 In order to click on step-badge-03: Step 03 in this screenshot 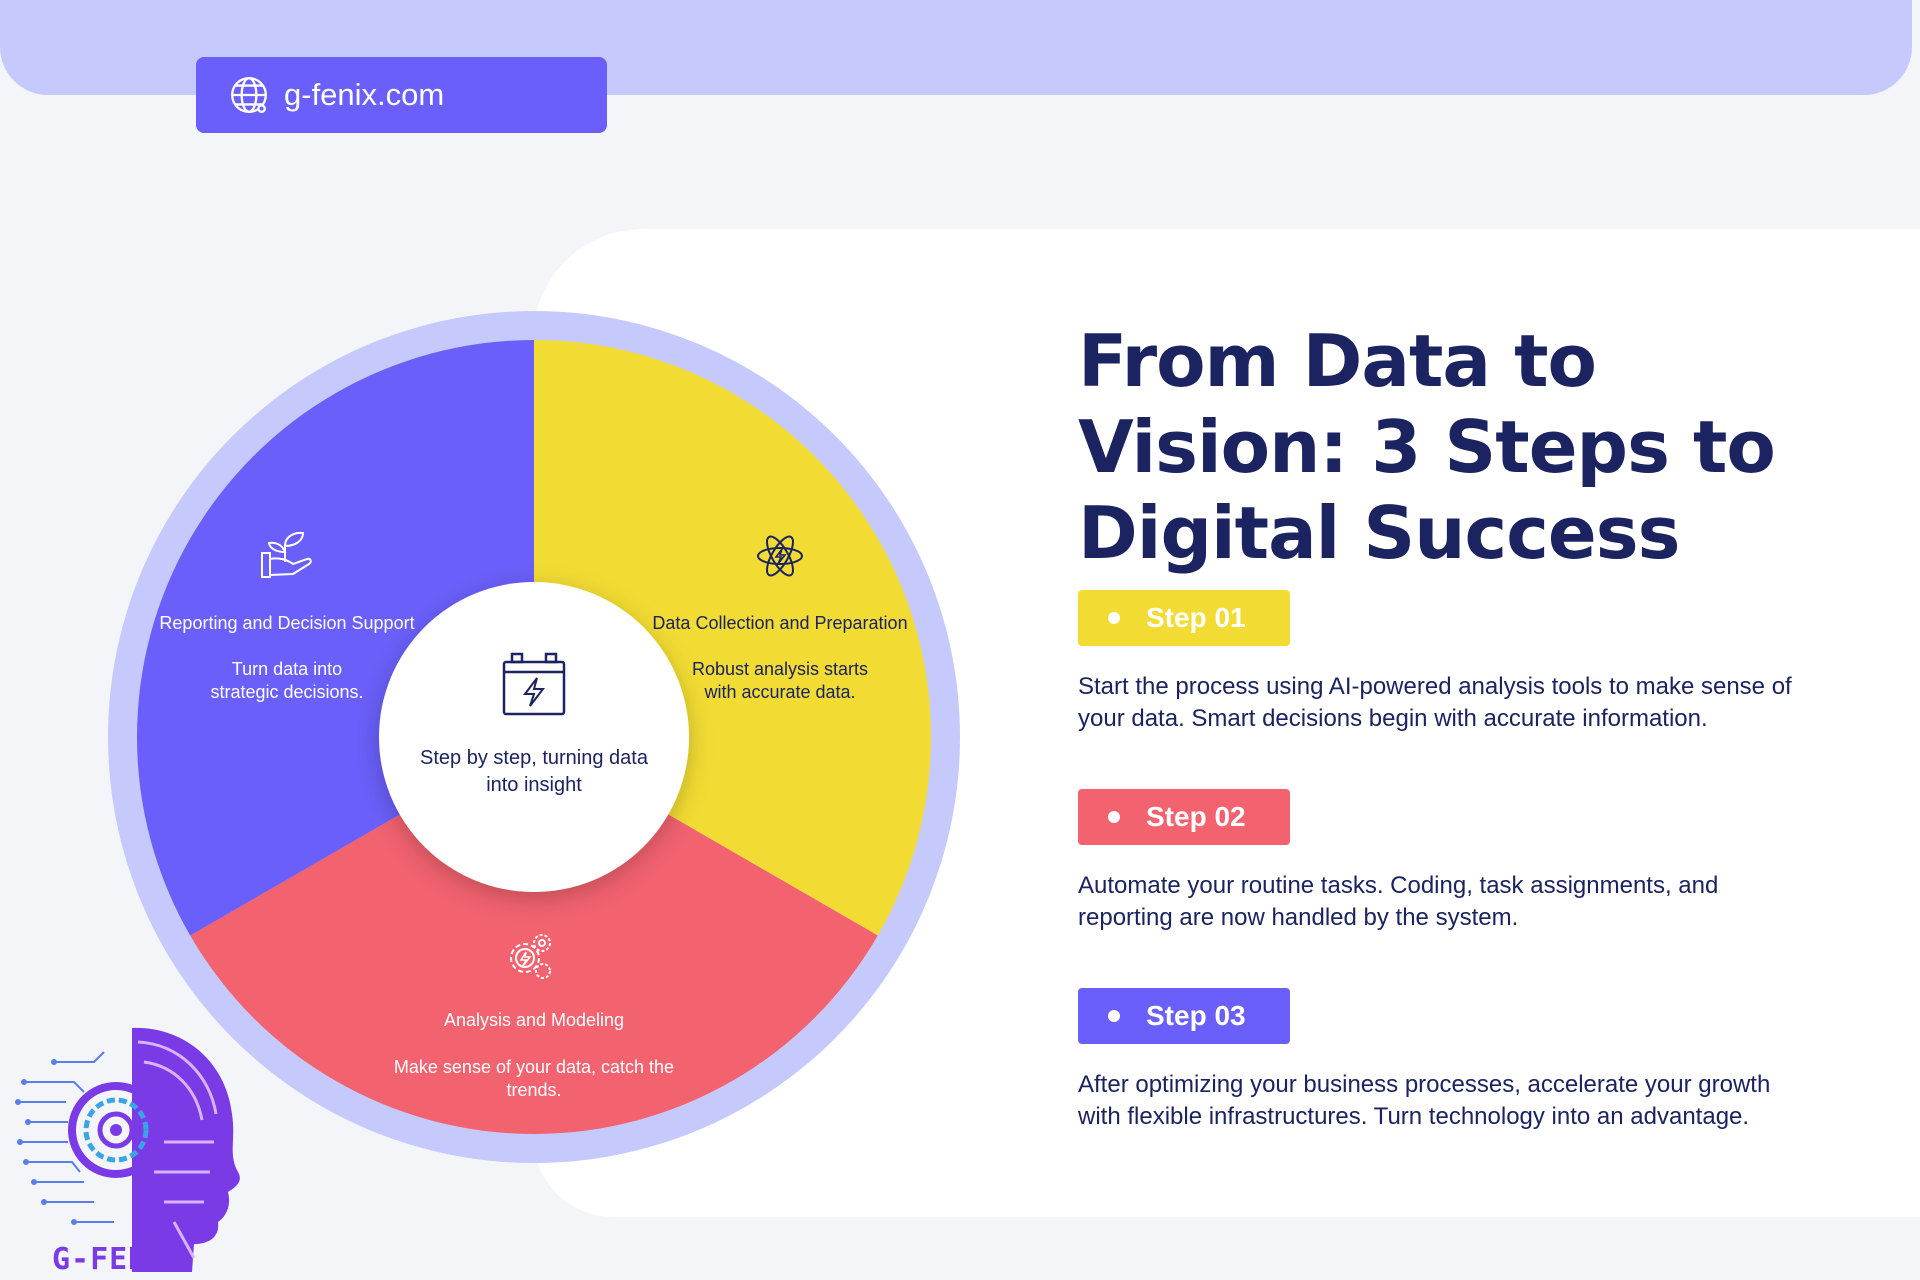, I will do `click(1184, 1016)`.